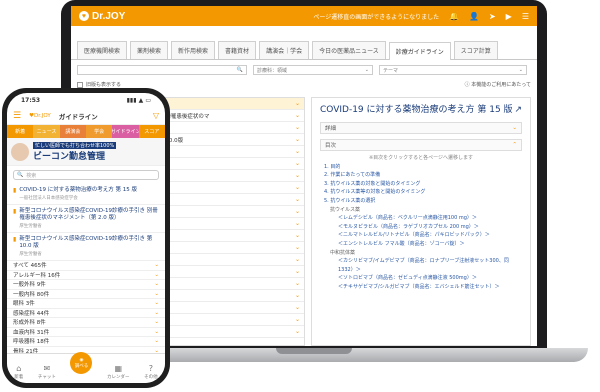 The image size is (600, 392). What do you see at coordinates (25, 332) in the screenshot?
I see `category-name: 血液内科` at bounding box center [25, 332].